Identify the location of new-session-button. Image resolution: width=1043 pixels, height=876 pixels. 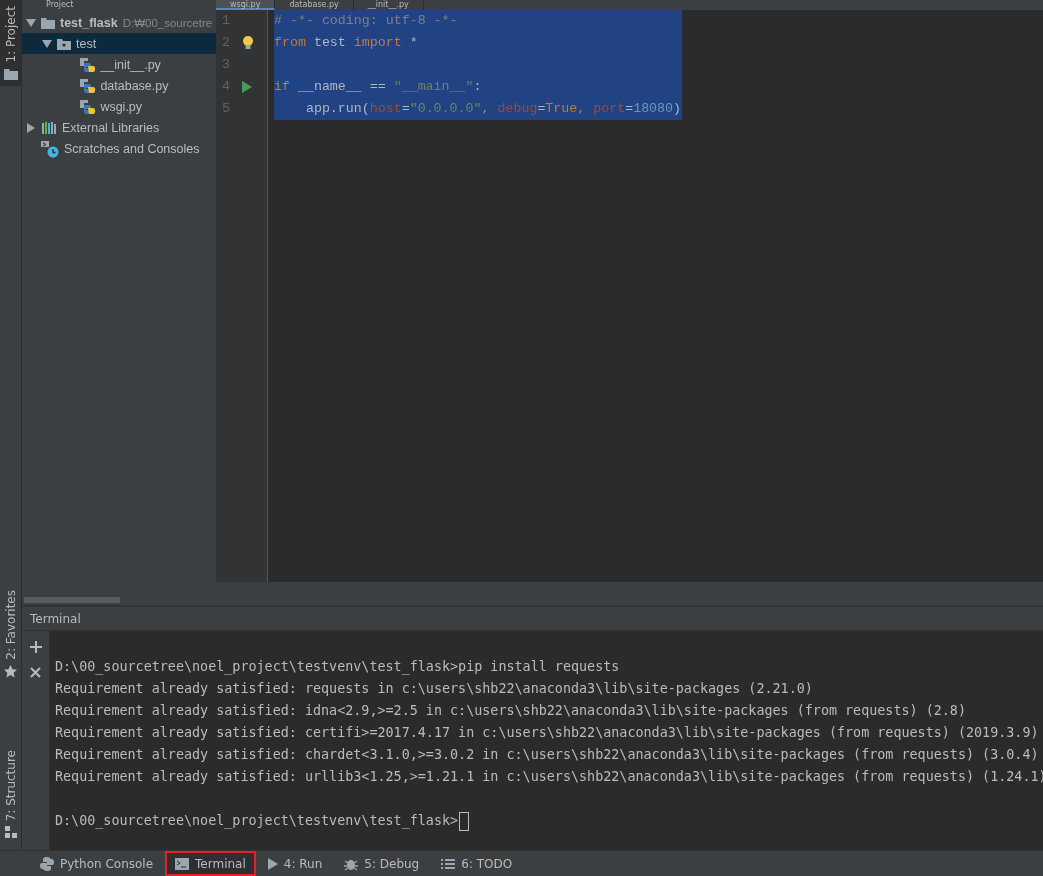
(35, 647).